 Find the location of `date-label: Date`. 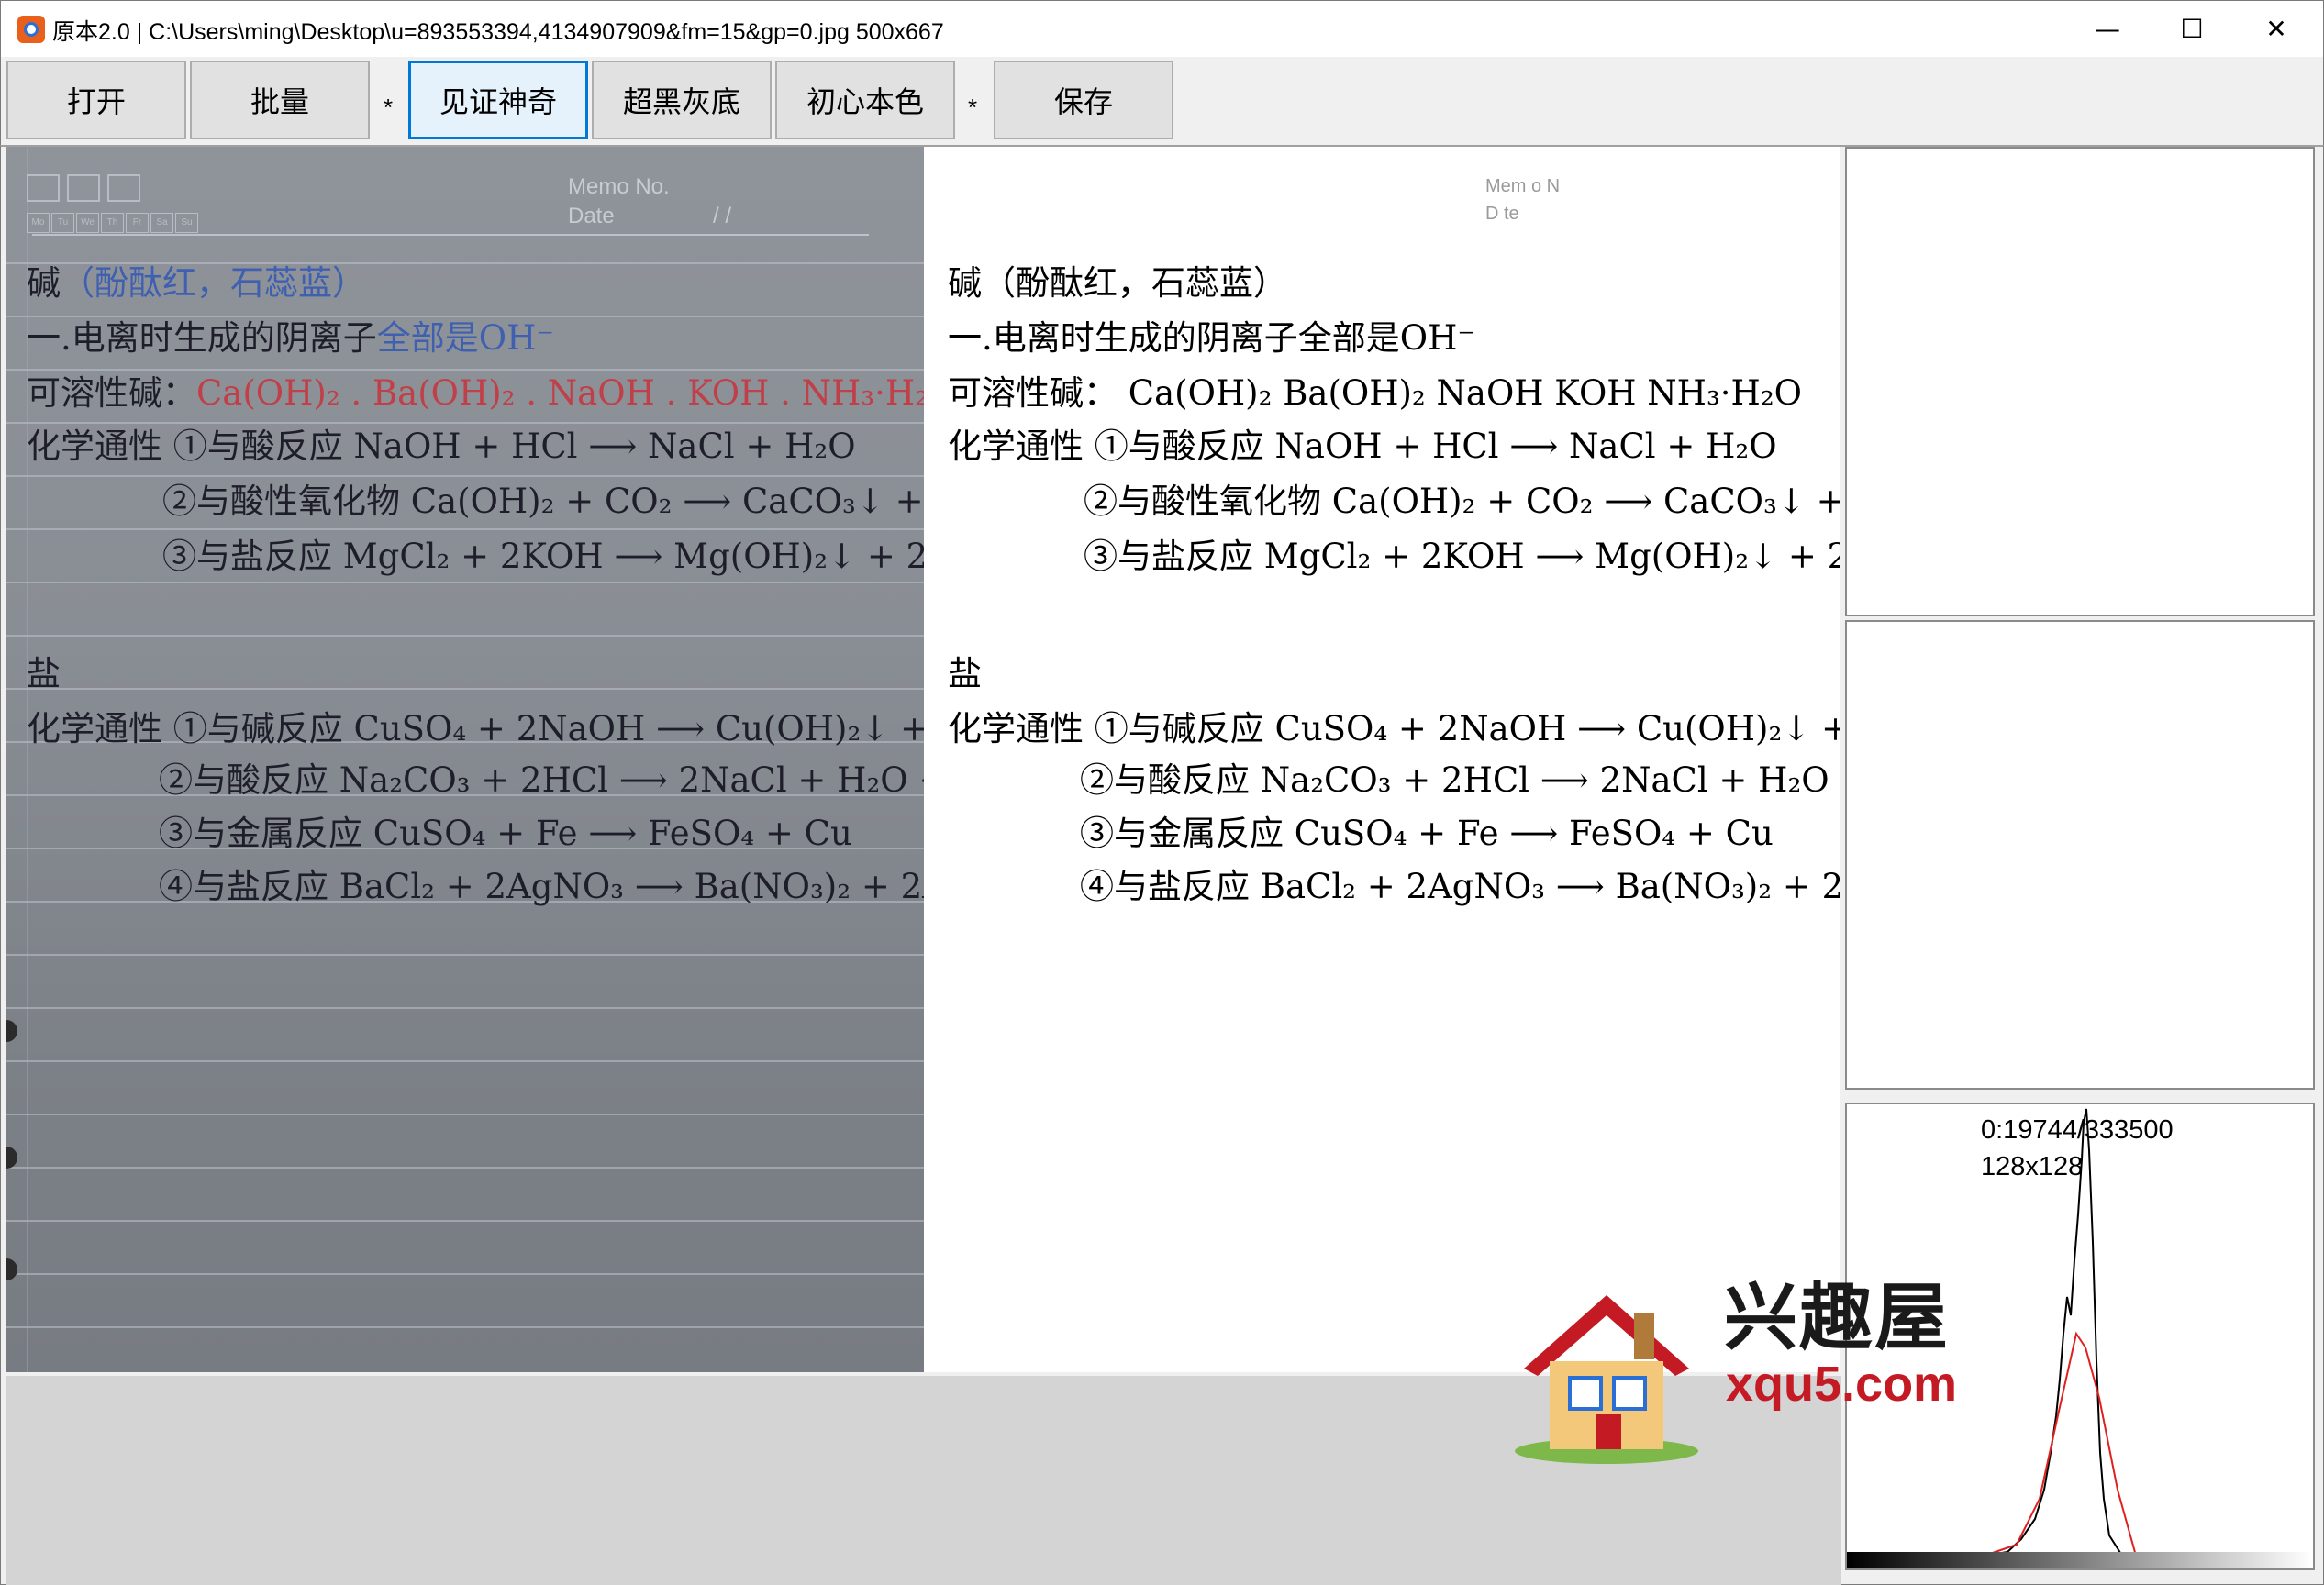

date-label: Date is located at coordinates (592, 216).